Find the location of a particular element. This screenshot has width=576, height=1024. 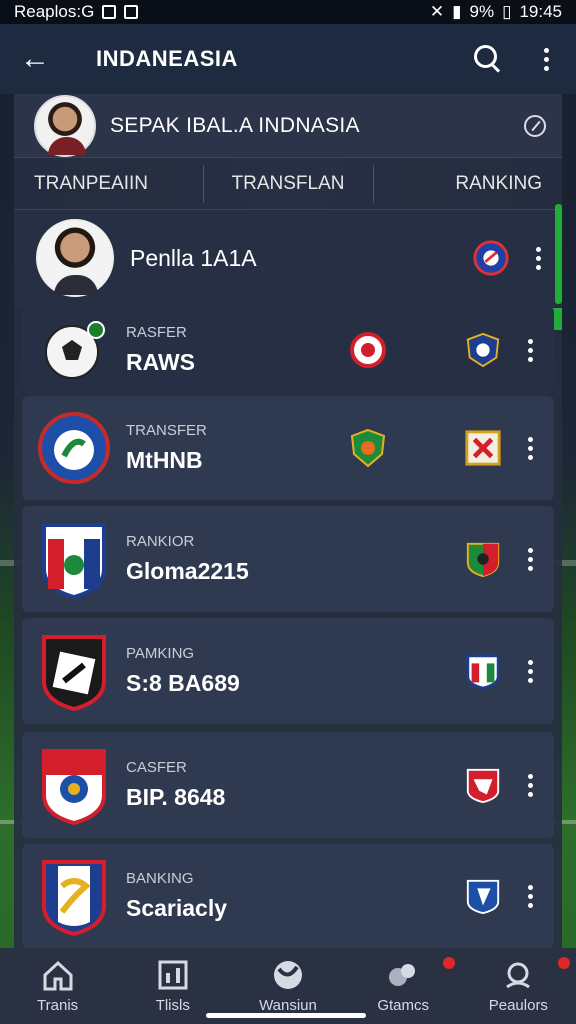

tab-ranking: RANKING is located at coordinates (467, 183).